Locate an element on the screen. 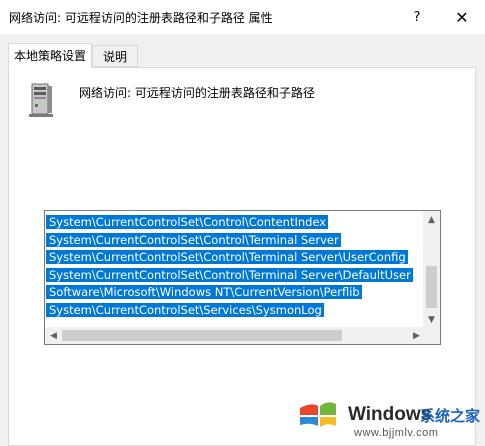 The image size is (485, 446). watermark: Windows 系统之家 www.bjjmlv.com is located at coordinates (388, 417).